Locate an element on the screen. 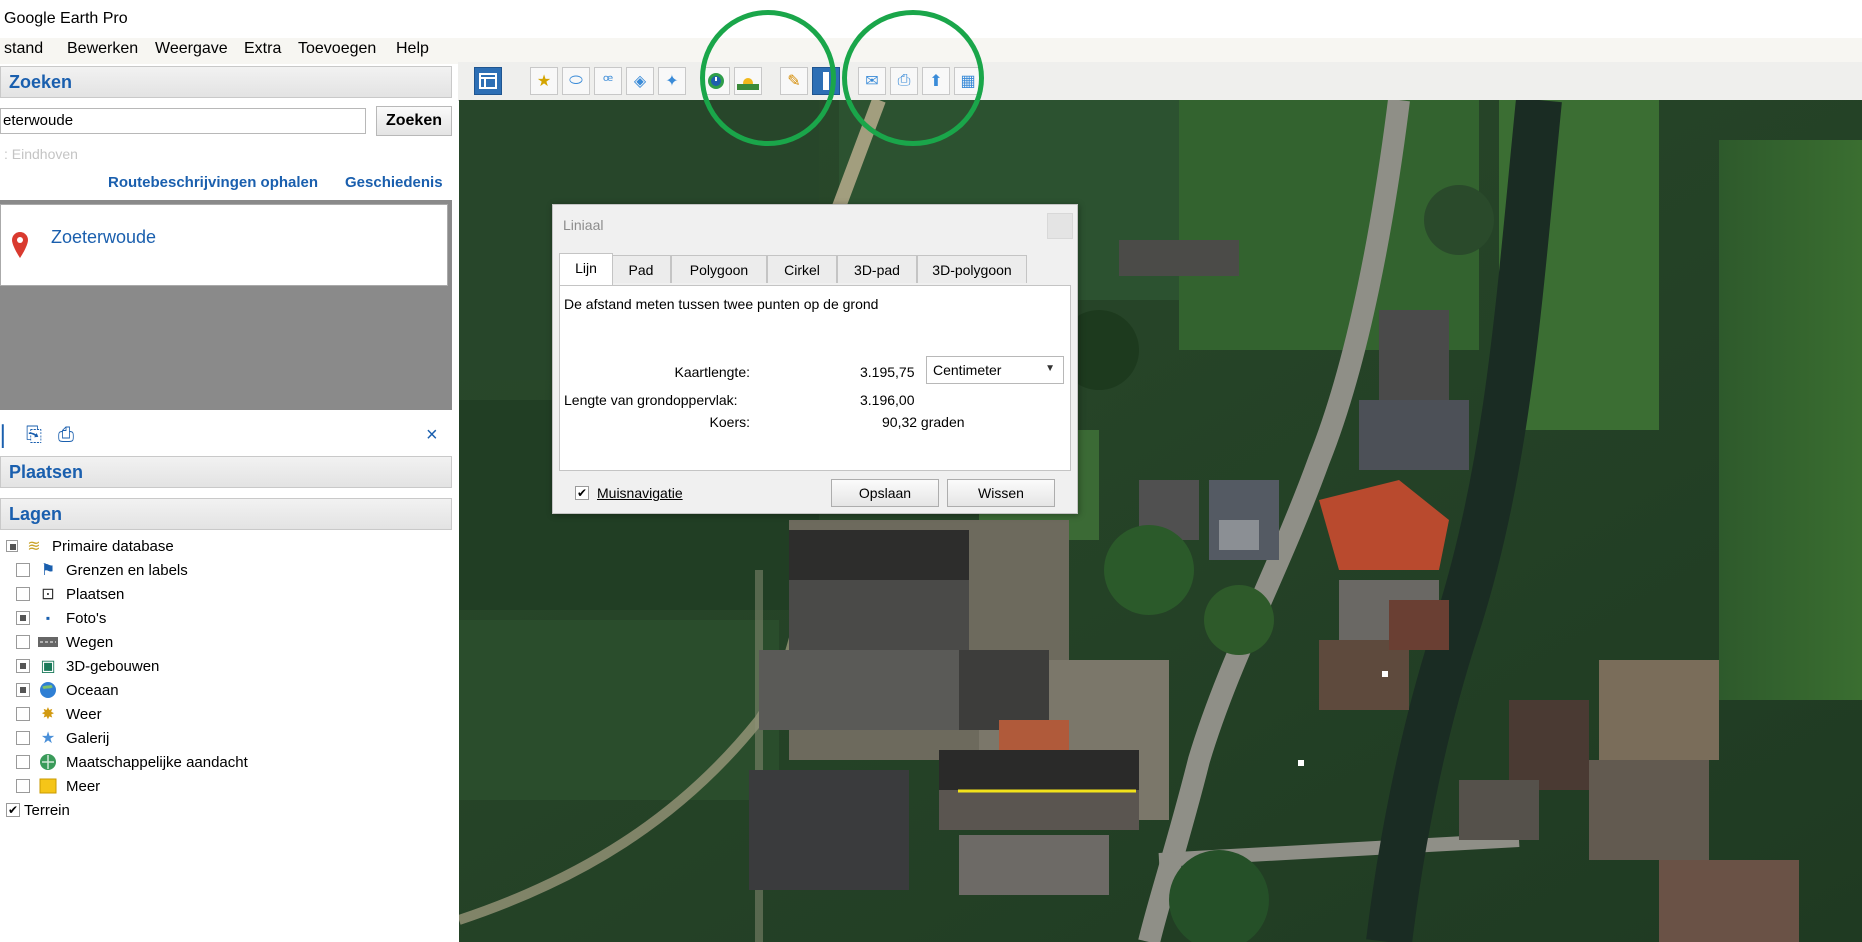 The height and width of the screenshot is (942, 1862). layer-item: Oceaan is located at coordinates (67, 690).